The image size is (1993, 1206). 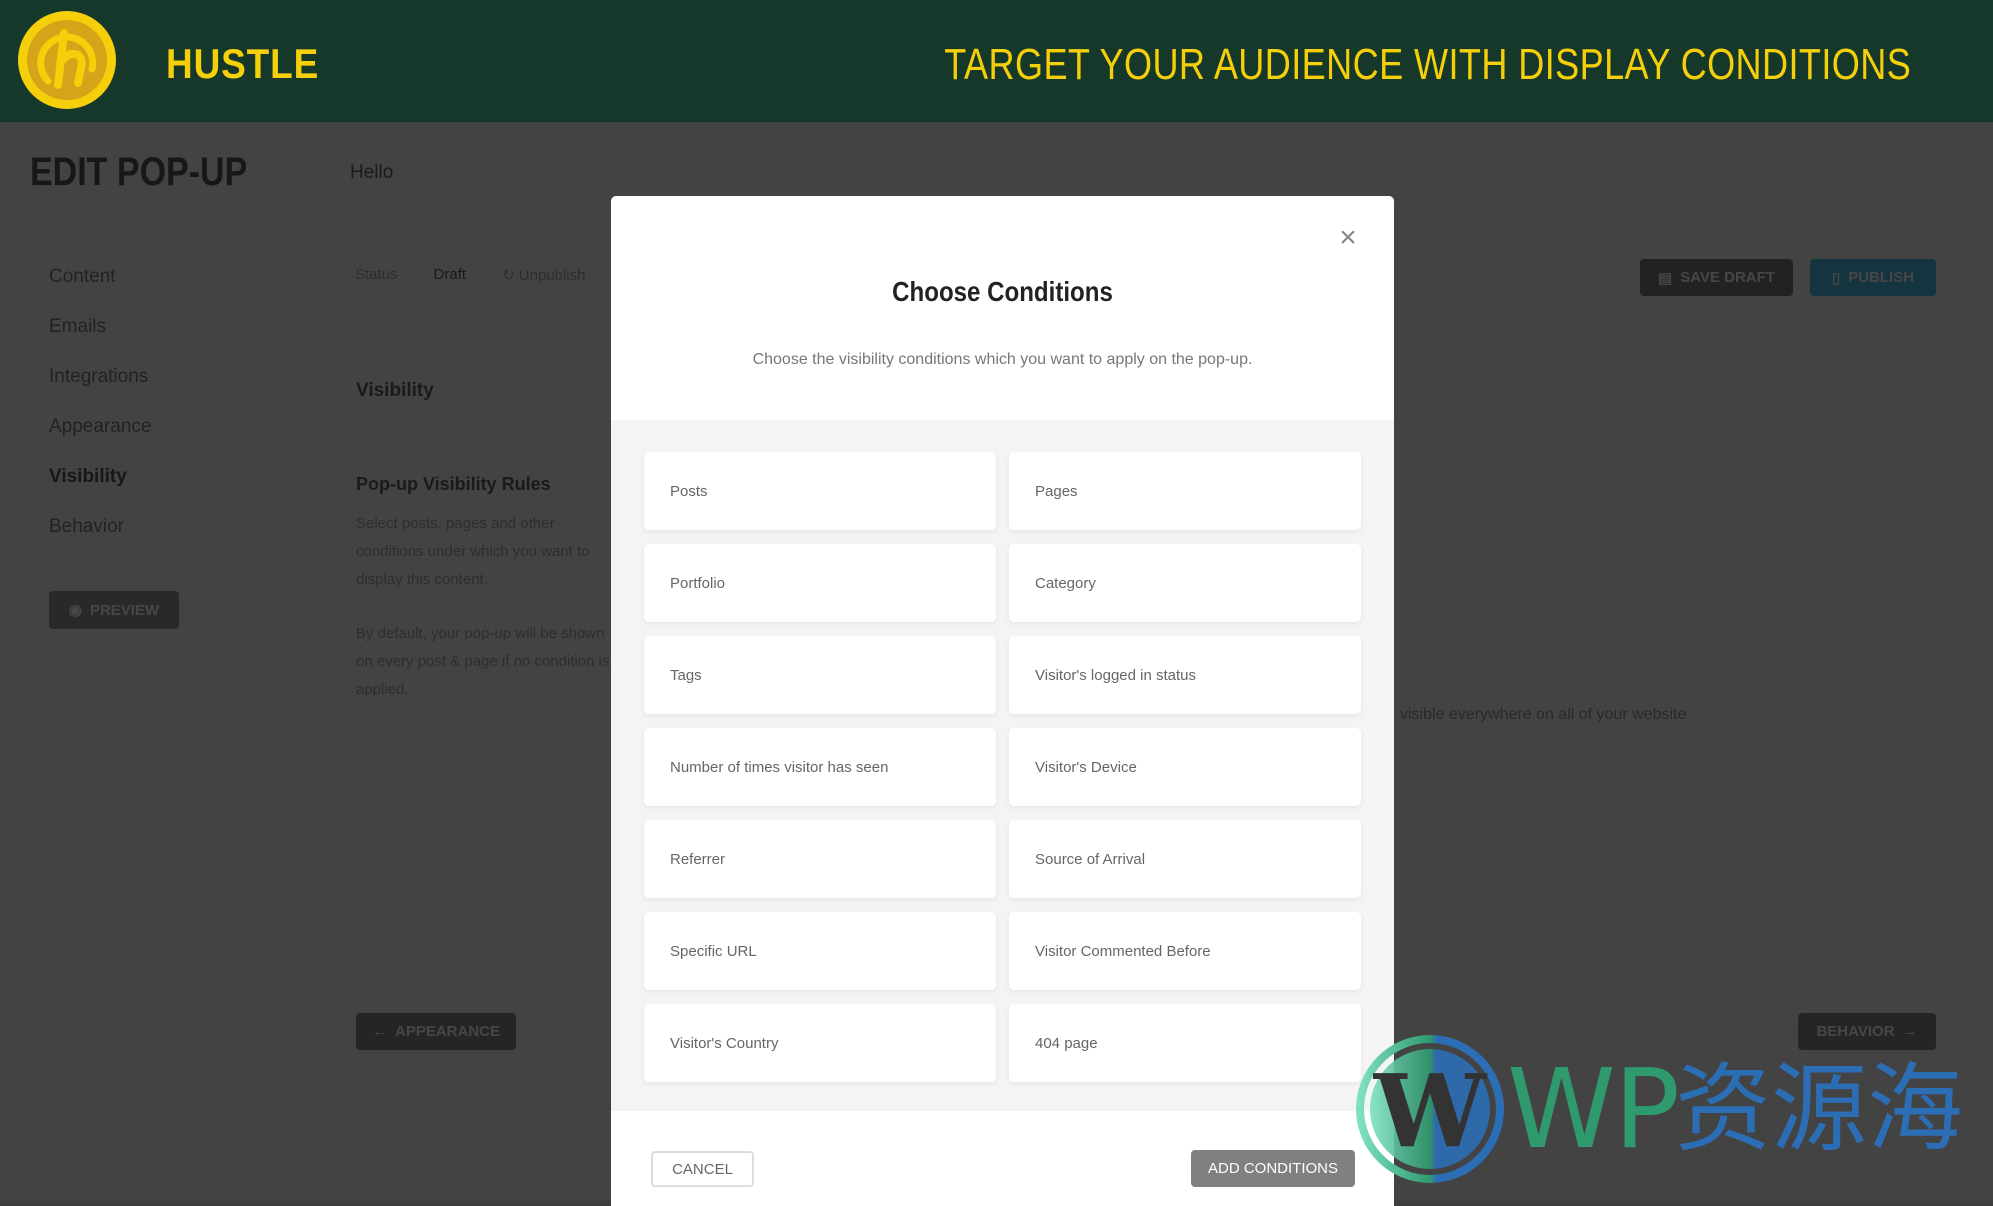 What do you see at coordinates (1002, 1158) in the screenshot?
I see `modal-footer: CANCEL ADD CONDITIONS` at bounding box center [1002, 1158].